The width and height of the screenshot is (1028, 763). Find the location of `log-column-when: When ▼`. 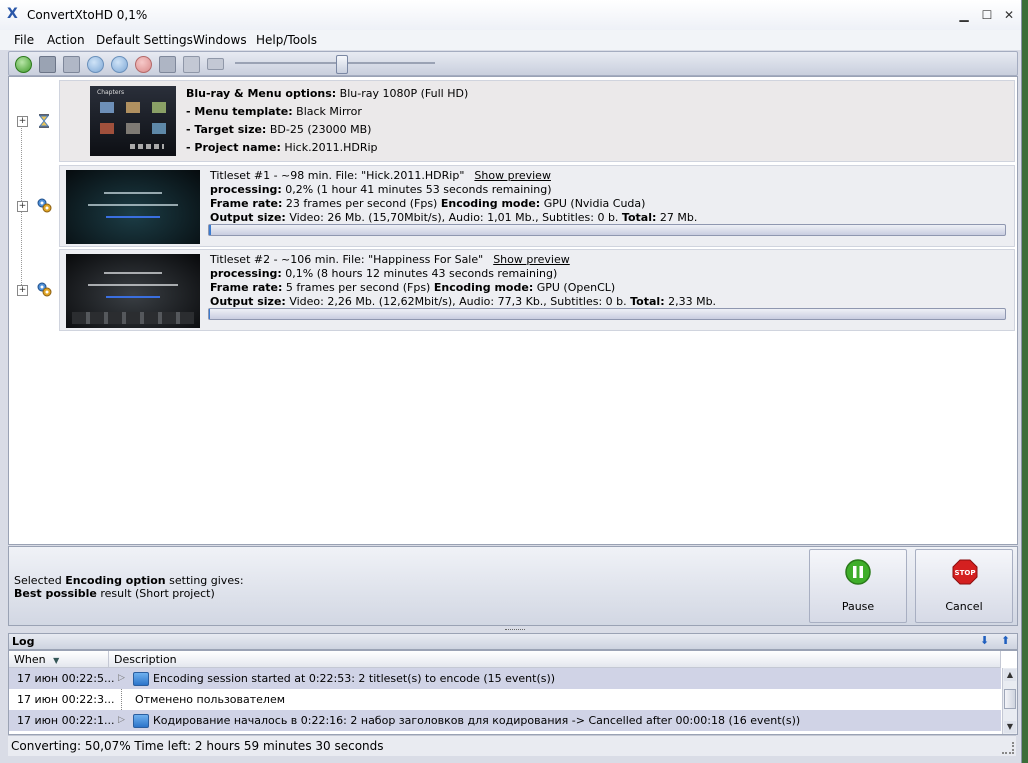

log-column-when: When ▼ is located at coordinates (59, 659).